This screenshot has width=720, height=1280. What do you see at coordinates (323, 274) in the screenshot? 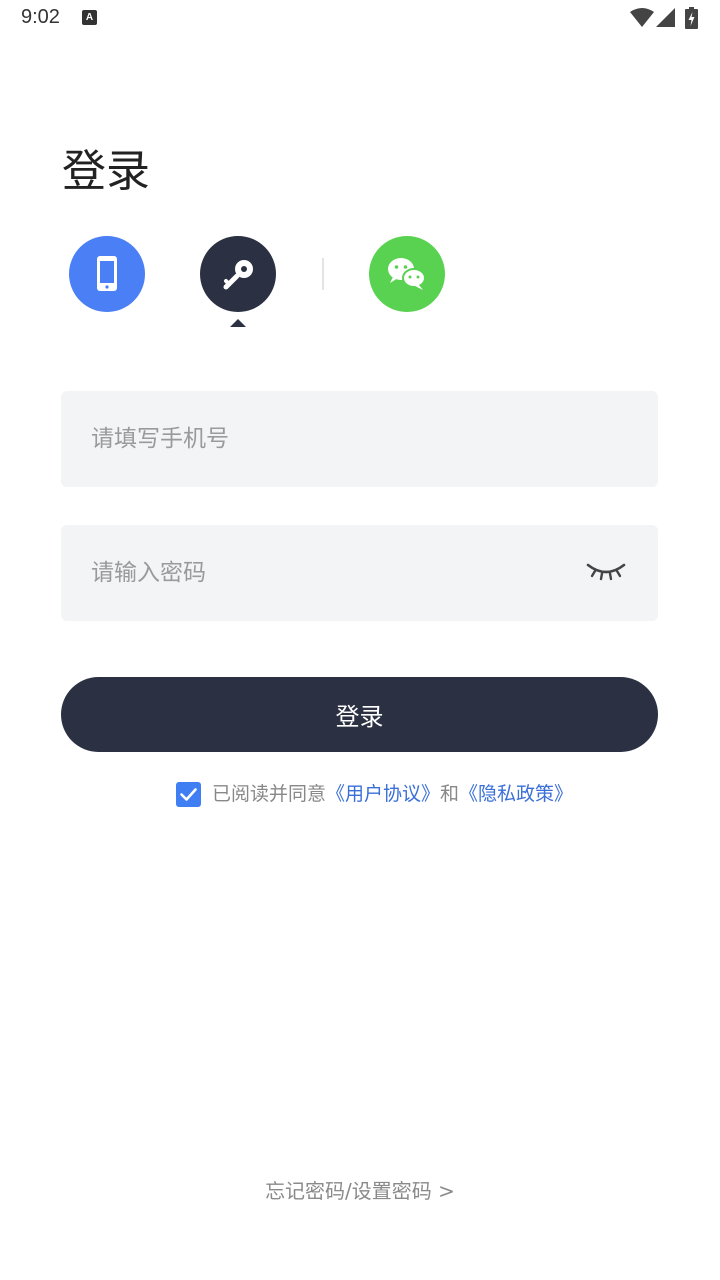
I see `method-divider` at bounding box center [323, 274].